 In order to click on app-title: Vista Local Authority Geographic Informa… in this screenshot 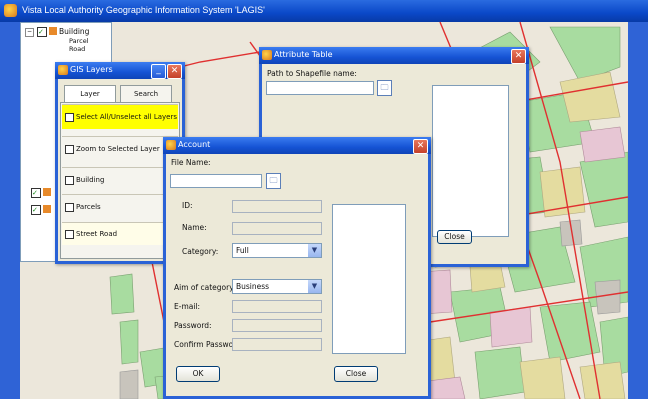, I will do `click(143, 10)`.